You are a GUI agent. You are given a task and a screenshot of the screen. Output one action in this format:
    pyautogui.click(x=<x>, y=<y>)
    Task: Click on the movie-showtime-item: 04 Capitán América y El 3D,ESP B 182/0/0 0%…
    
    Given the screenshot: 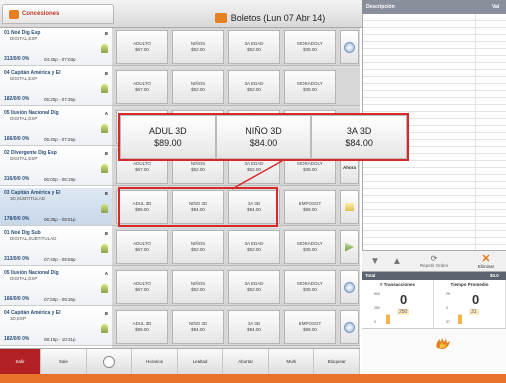 What is the action you would take?
    pyautogui.click(x=56, y=327)
    